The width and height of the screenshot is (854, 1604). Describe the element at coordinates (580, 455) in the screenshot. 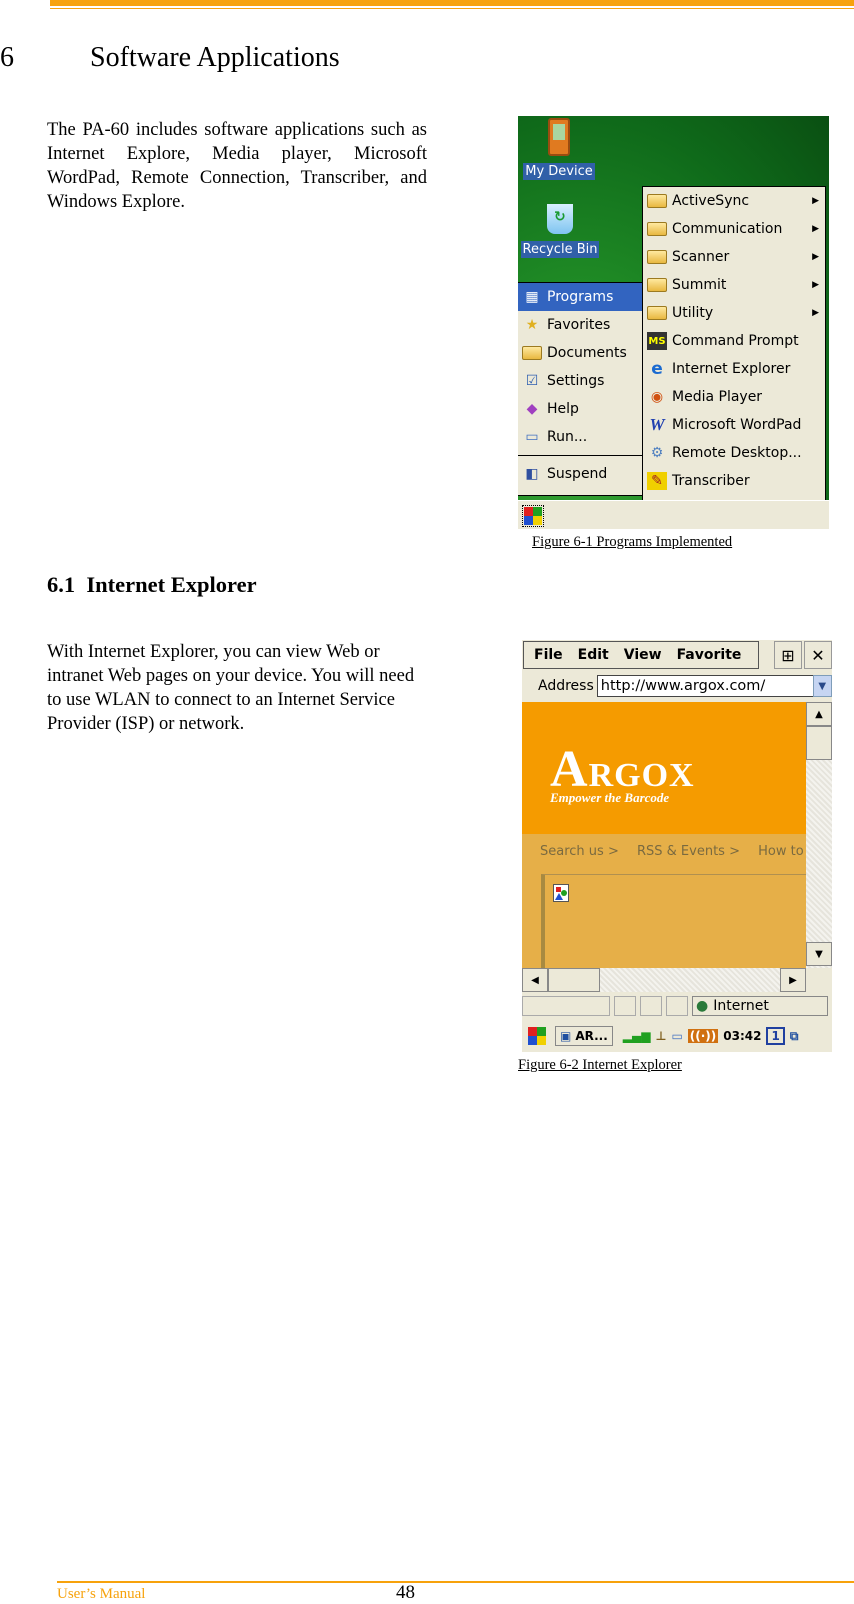

I see `menu-separator` at that location.